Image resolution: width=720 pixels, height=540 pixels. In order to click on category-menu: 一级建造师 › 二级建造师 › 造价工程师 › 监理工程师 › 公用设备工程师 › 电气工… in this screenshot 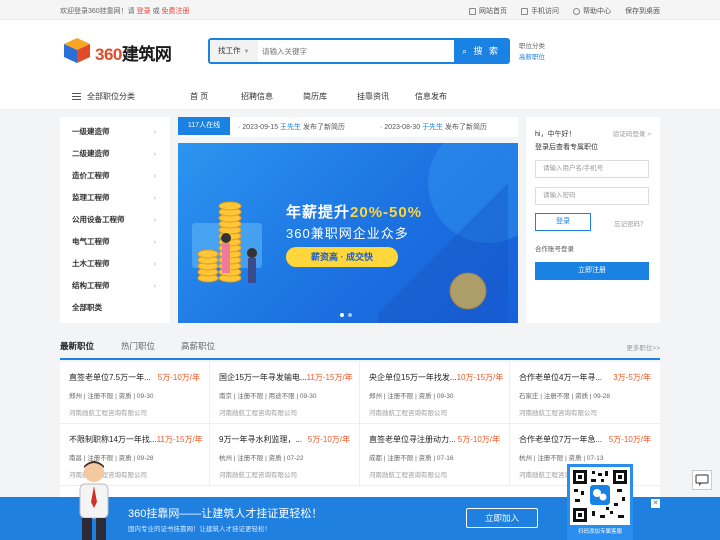, I will do `click(115, 220)`.